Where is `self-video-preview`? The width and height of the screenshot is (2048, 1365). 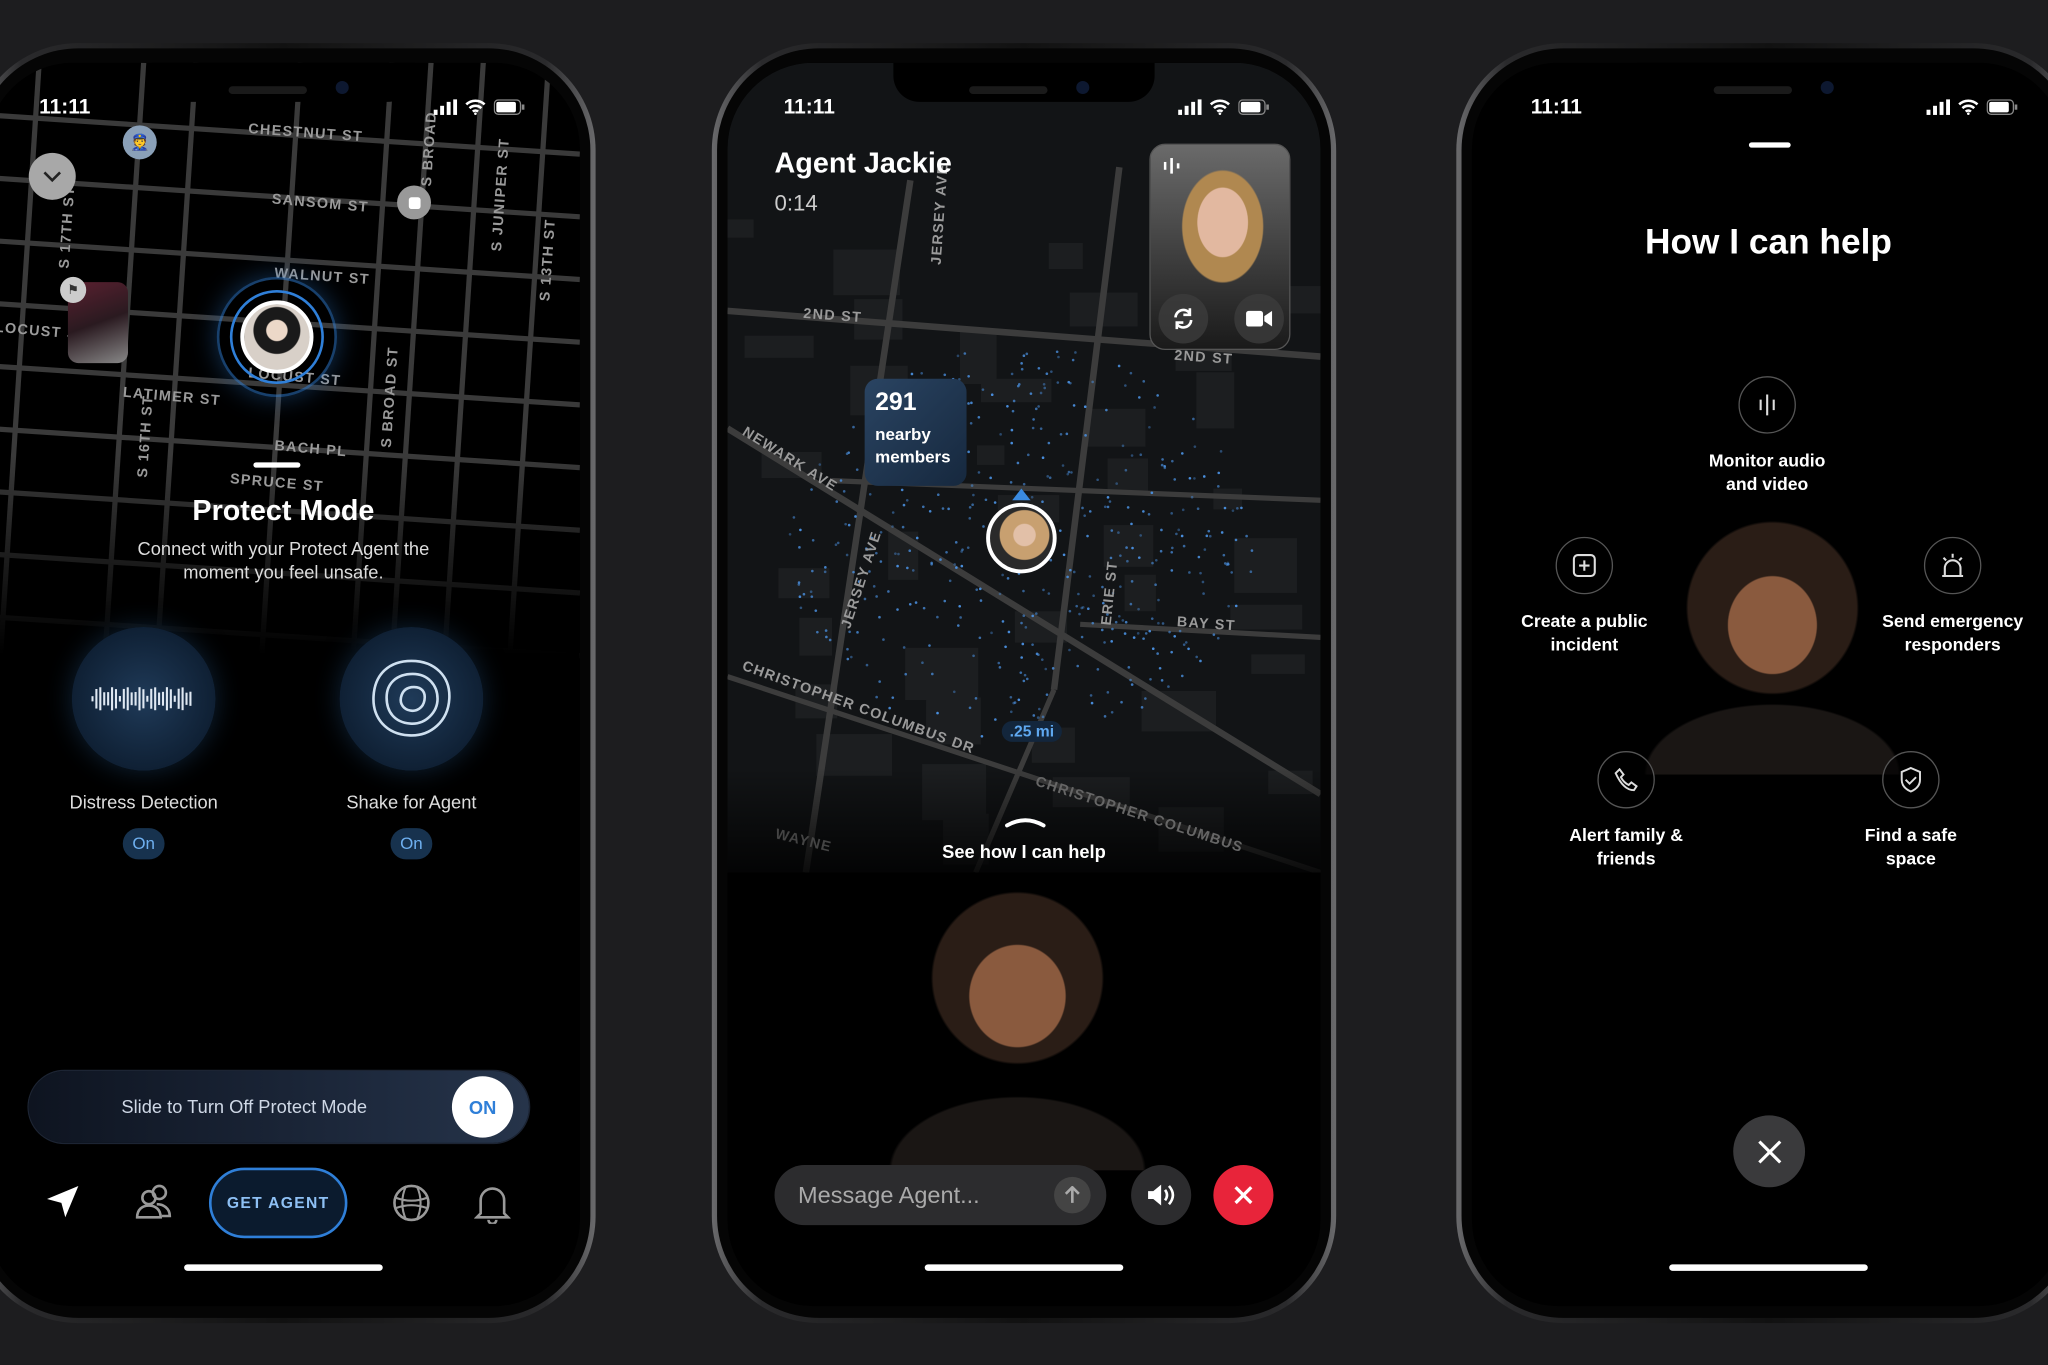 self-video-preview is located at coordinates (1220, 247).